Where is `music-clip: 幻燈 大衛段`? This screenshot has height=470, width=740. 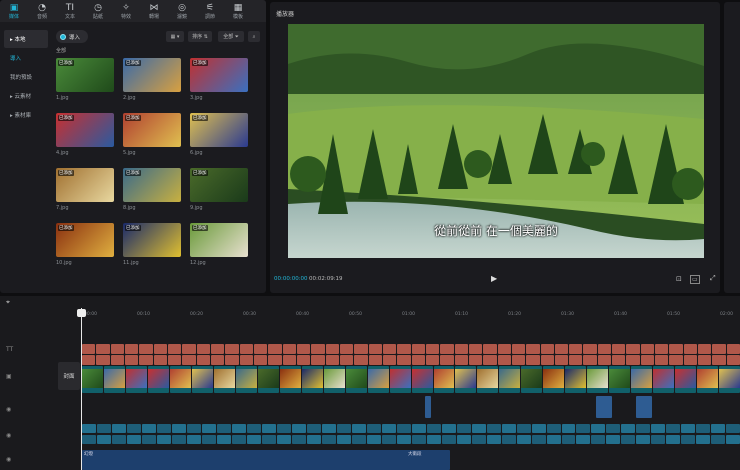 music-clip: 幻燈 大衛段 is located at coordinates (266, 460).